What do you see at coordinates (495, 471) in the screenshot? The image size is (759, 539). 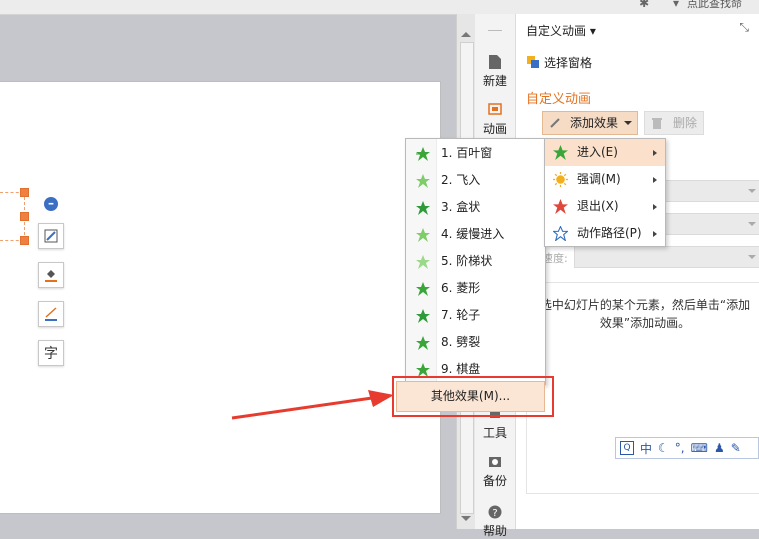 I see `rail-item-backup: 备份` at bounding box center [495, 471].